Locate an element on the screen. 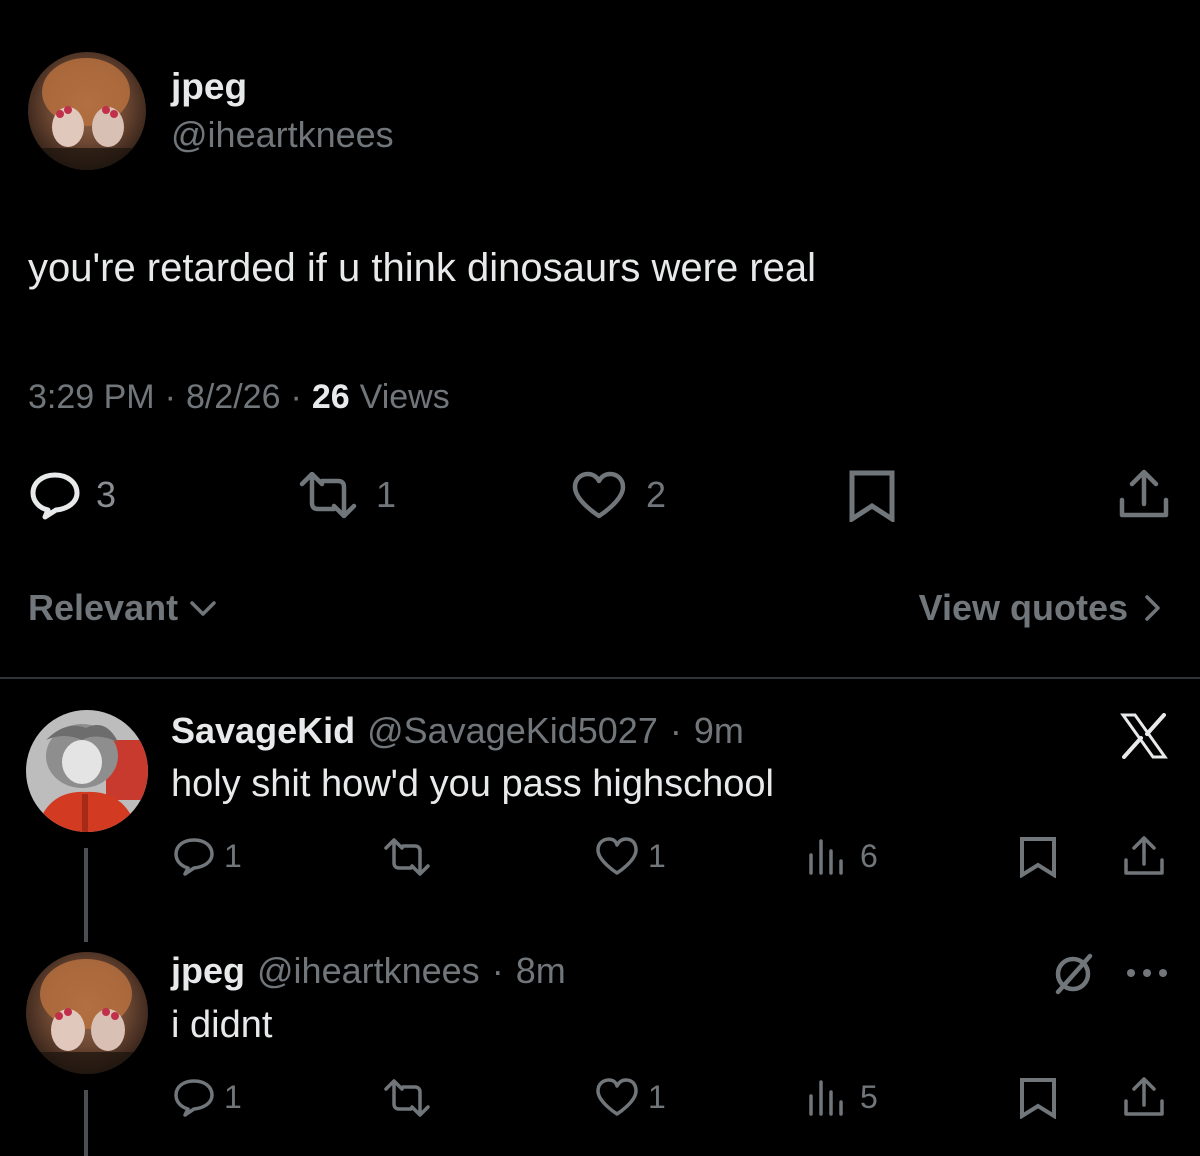 The width and height of the screenshot is (1200, 1156). section-divider is located at coordinates (600, 678).